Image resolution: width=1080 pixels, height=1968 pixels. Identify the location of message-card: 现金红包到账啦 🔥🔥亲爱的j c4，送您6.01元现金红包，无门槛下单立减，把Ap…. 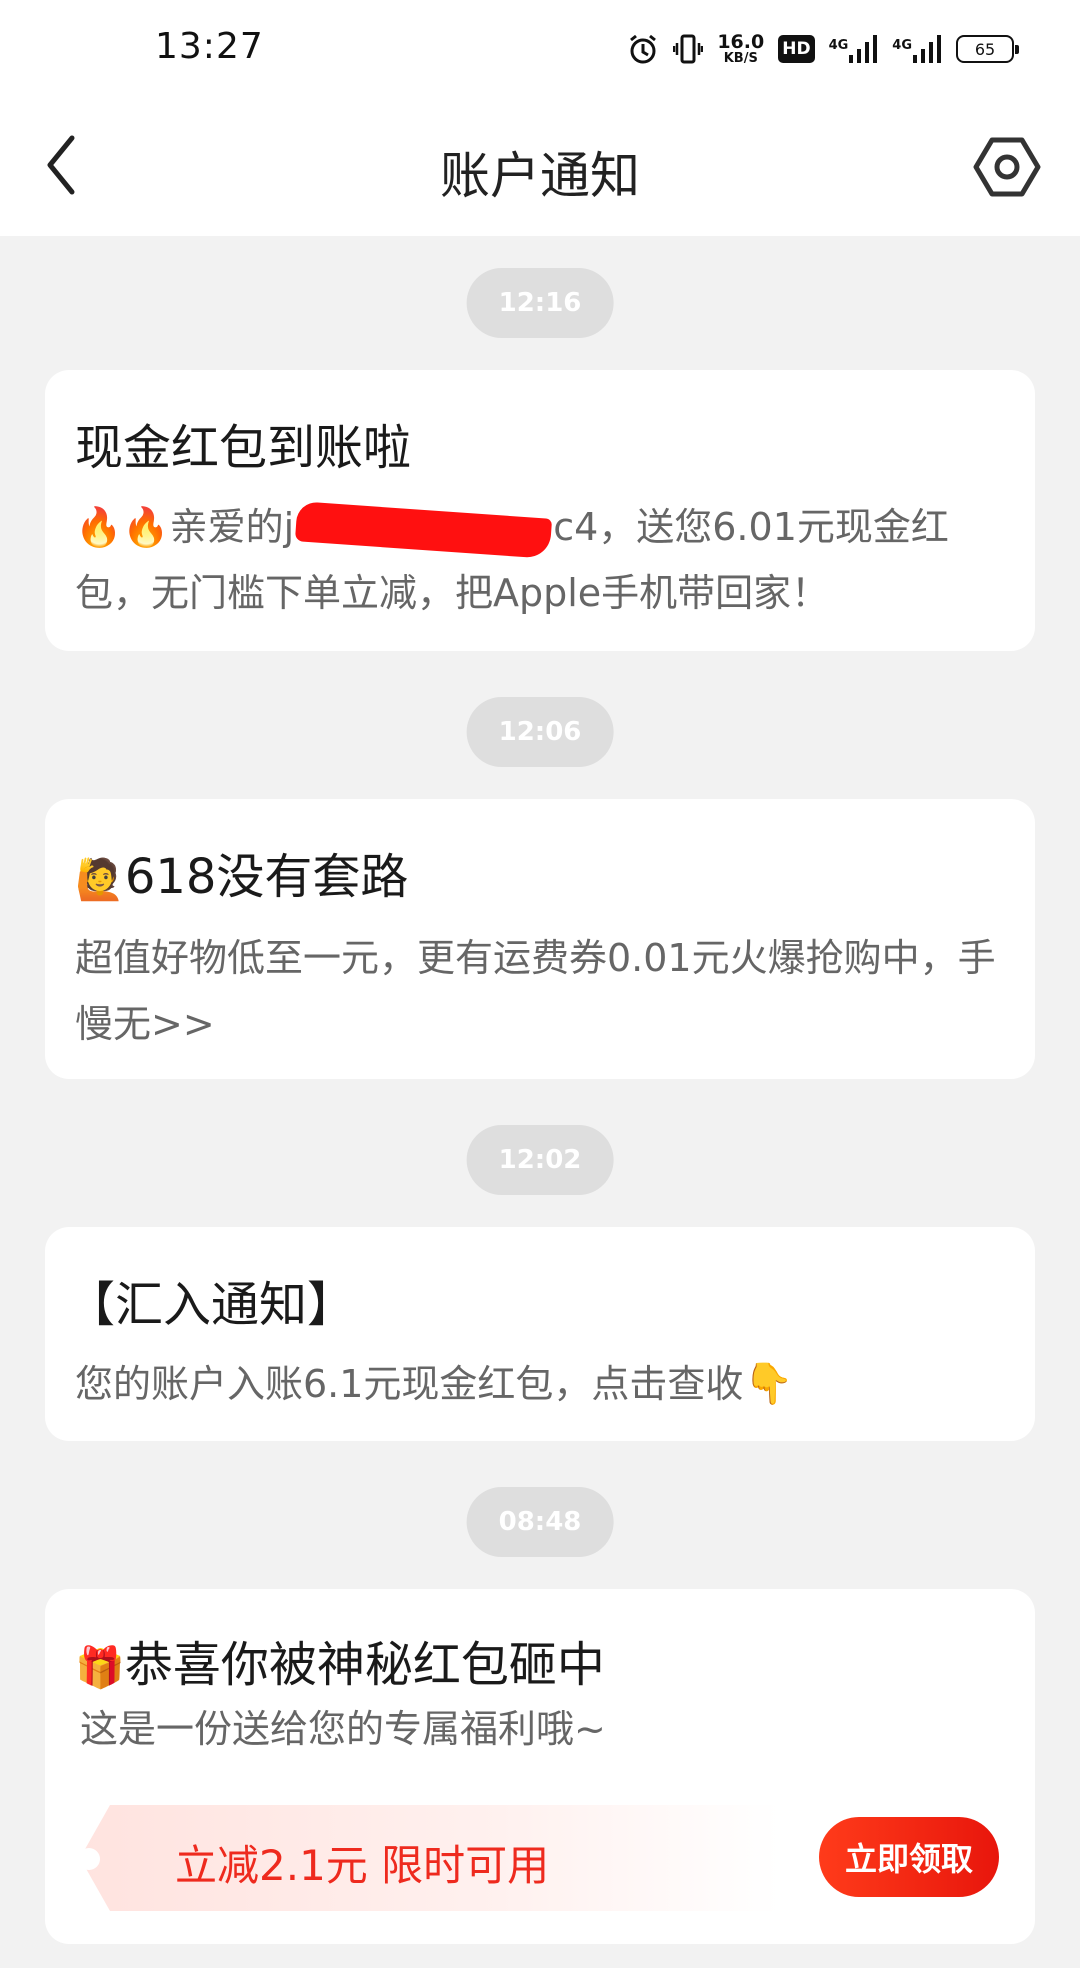
(540, 510).